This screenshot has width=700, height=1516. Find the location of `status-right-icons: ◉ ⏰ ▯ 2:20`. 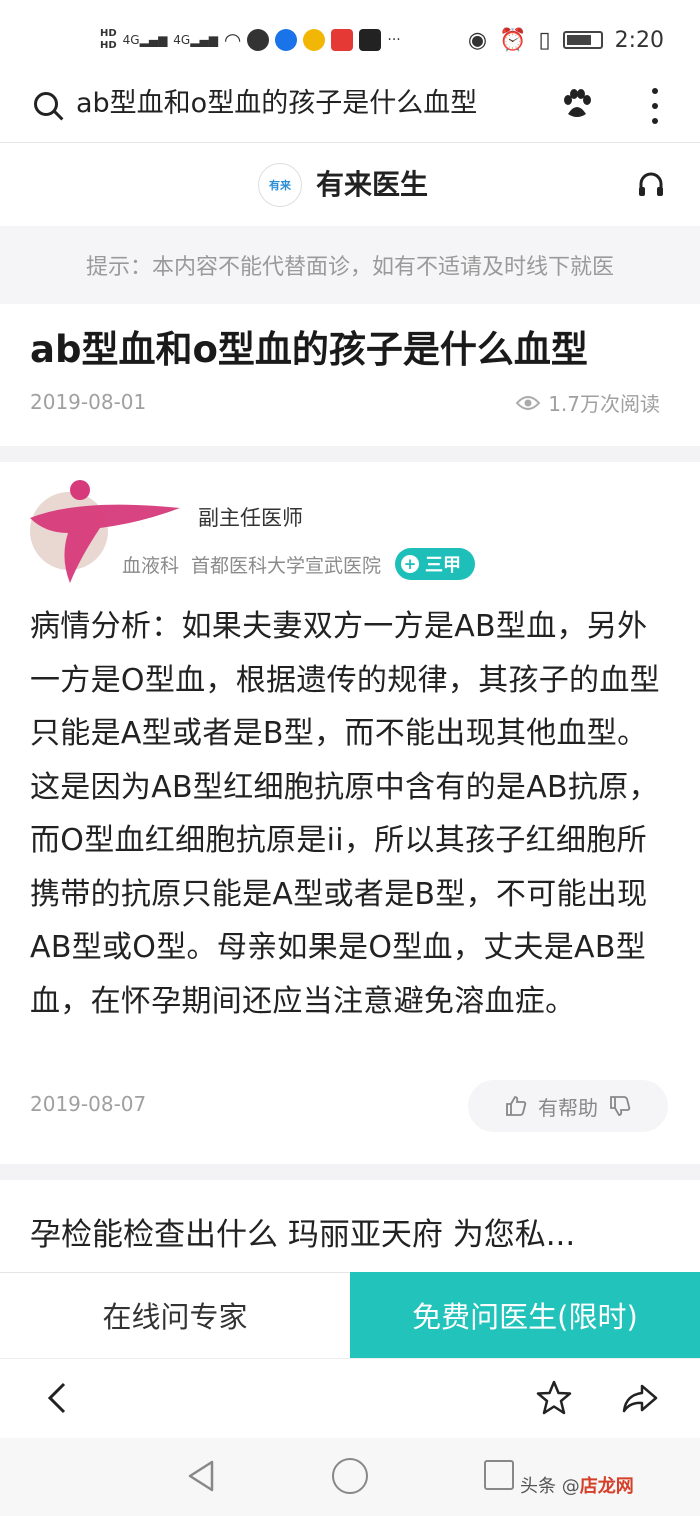

status-right-icons: ◉ ⏰ ▯ 2:20 is located at coordinates (566, 40).